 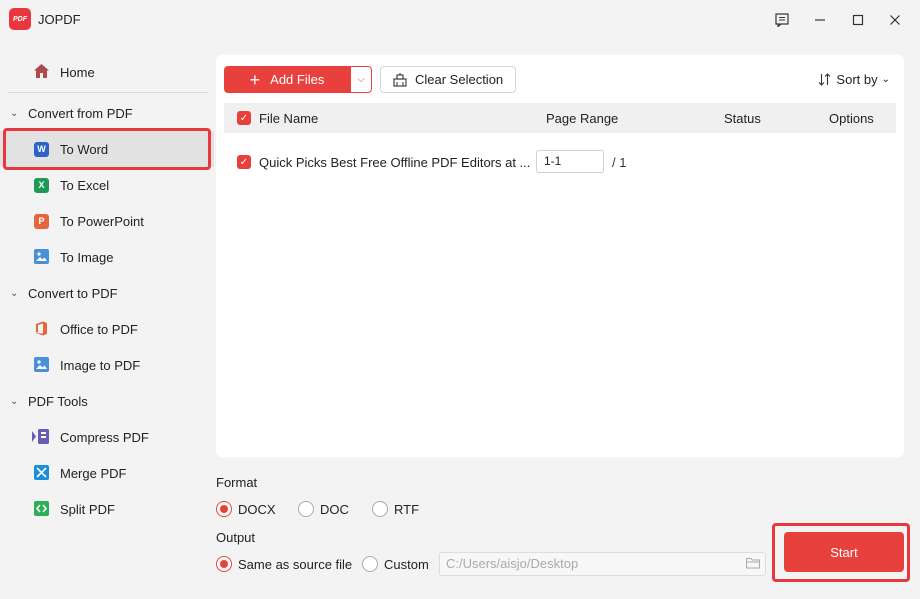 I want to click on clear-icon, so click(x=400, y=79).